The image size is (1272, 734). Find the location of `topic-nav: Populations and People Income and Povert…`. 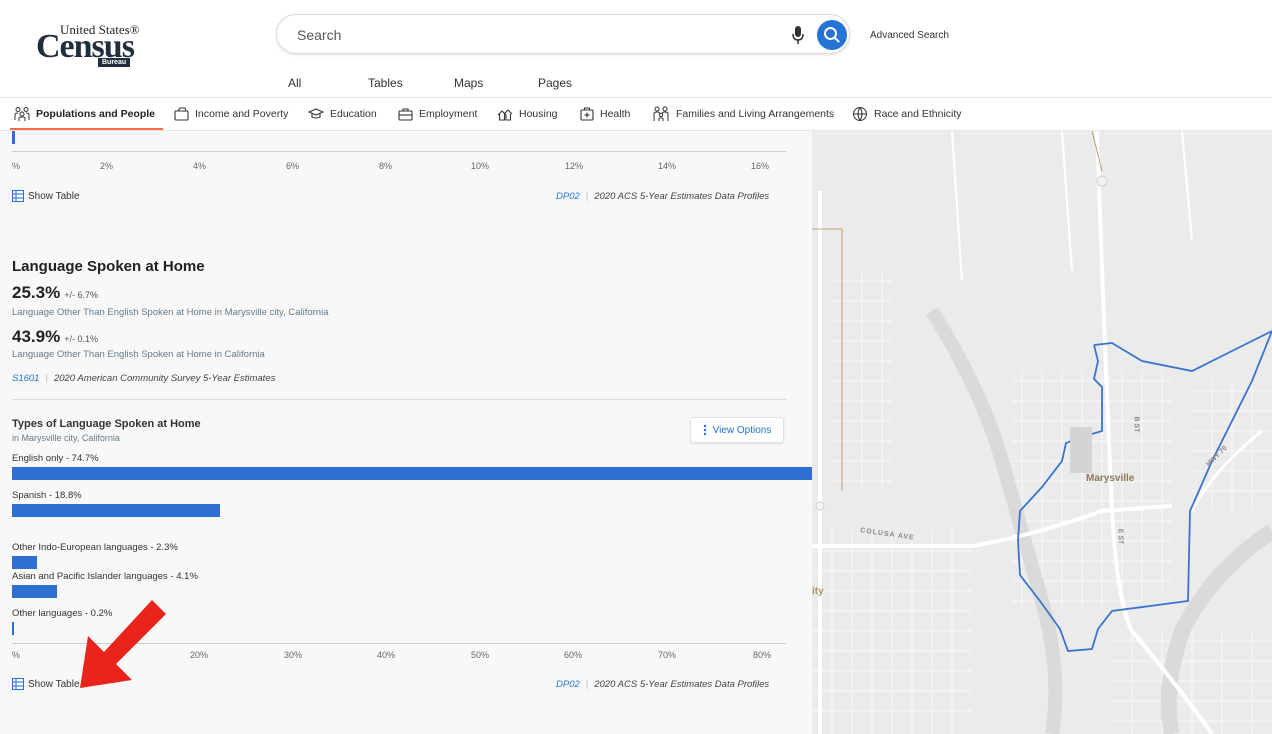

topic-nav: Populations and People Income and Povert… is located at coordinates (636, 114).